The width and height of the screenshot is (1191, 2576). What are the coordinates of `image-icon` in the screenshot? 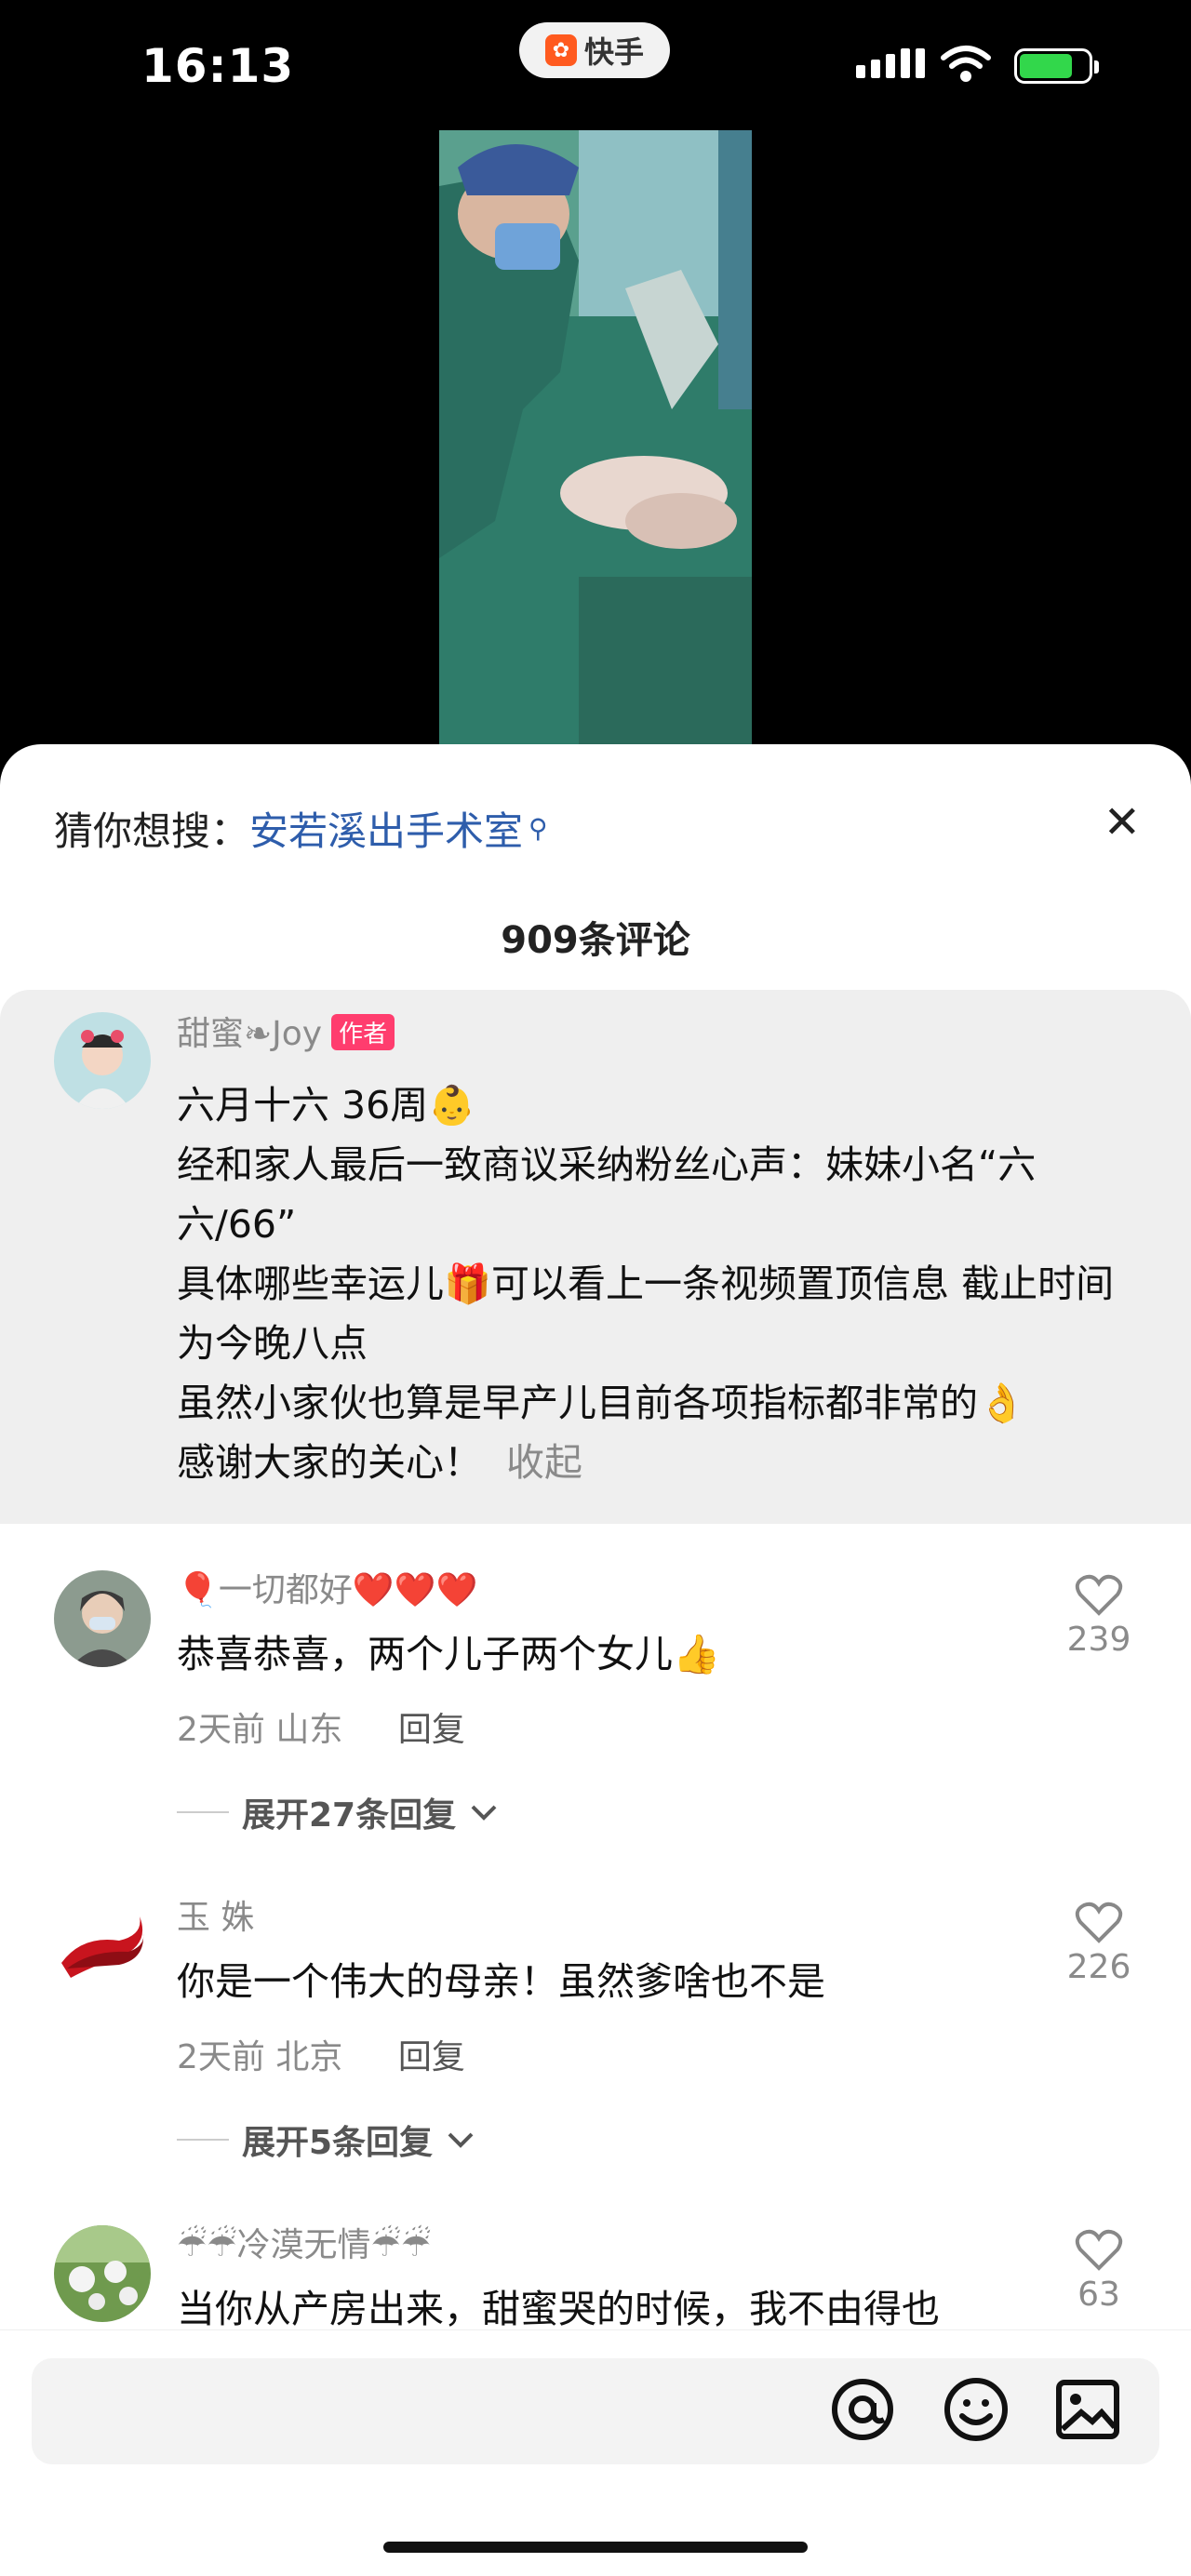 It's located at (1087, 2409).